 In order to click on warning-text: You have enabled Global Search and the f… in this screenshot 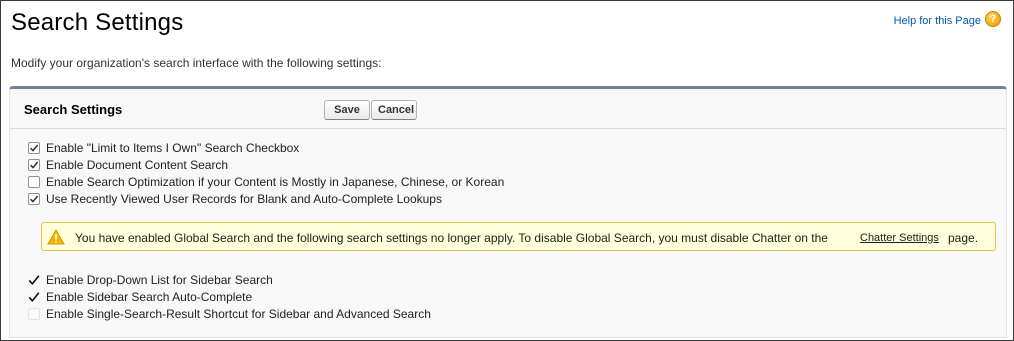, I will do `click(451, 238)`.